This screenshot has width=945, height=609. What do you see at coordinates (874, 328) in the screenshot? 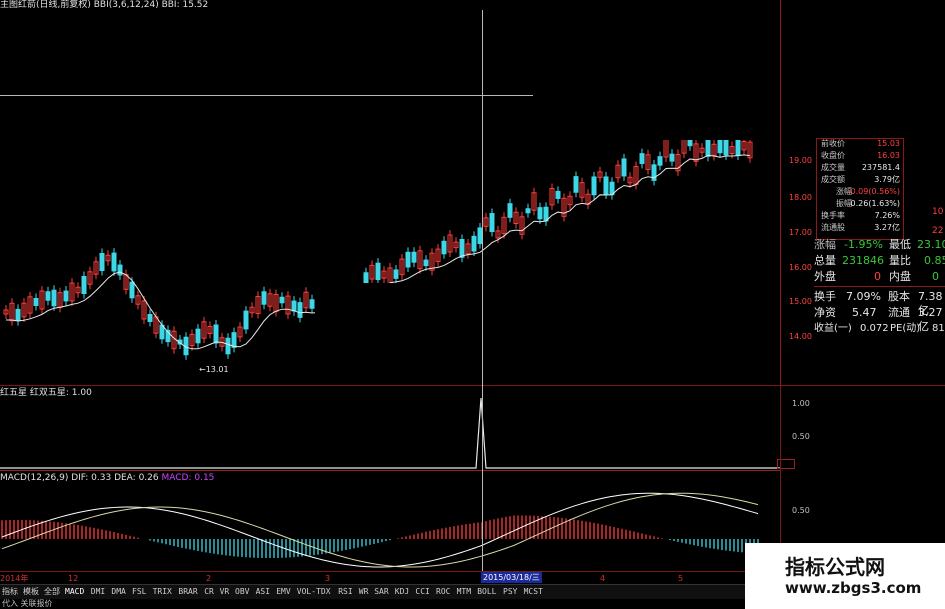
I see `info-big-value: 0.072` at bounding box center [874, 328].